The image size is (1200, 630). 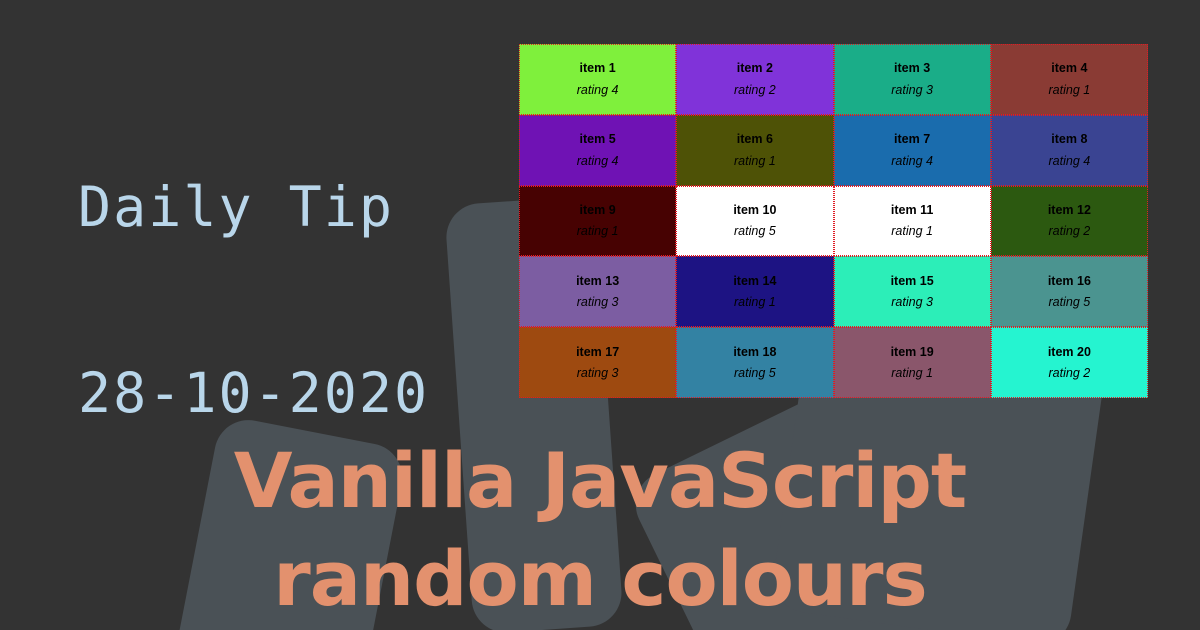 What do you see at coordinates (598, 351) in the screenshot?
I see `grid-cell-title: item 17` at bounding box center [598, 351].